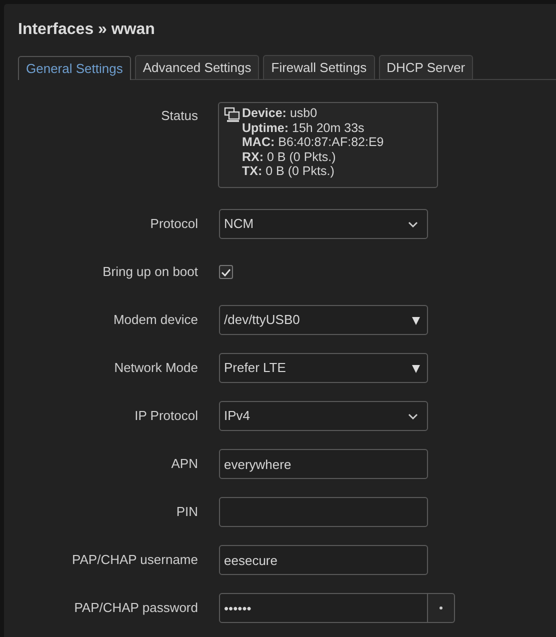 This screenshot has height=637, width=556. Describe the element at coordinates (74, 68) in the screenshot. I see `tab: General Settings` at that location.